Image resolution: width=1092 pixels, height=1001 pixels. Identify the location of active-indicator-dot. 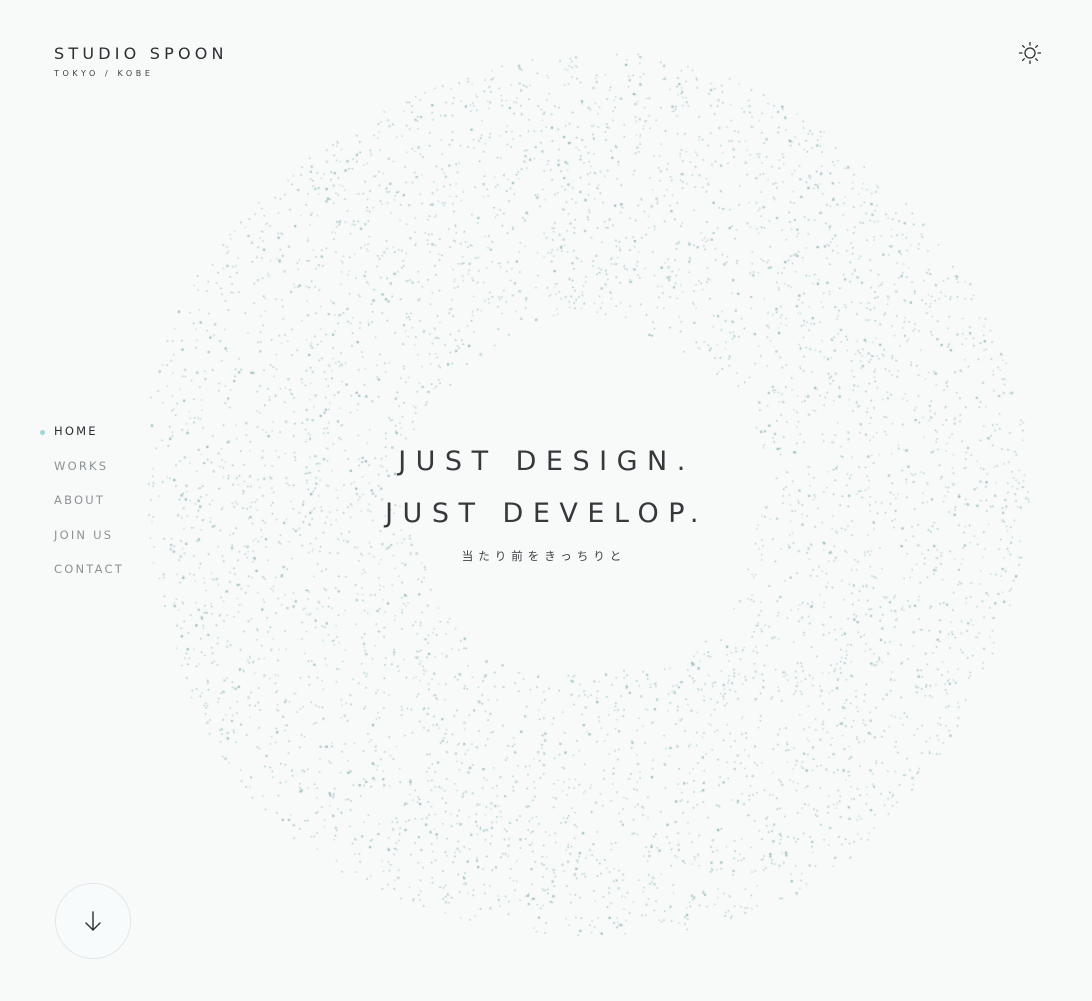
(42, 432).